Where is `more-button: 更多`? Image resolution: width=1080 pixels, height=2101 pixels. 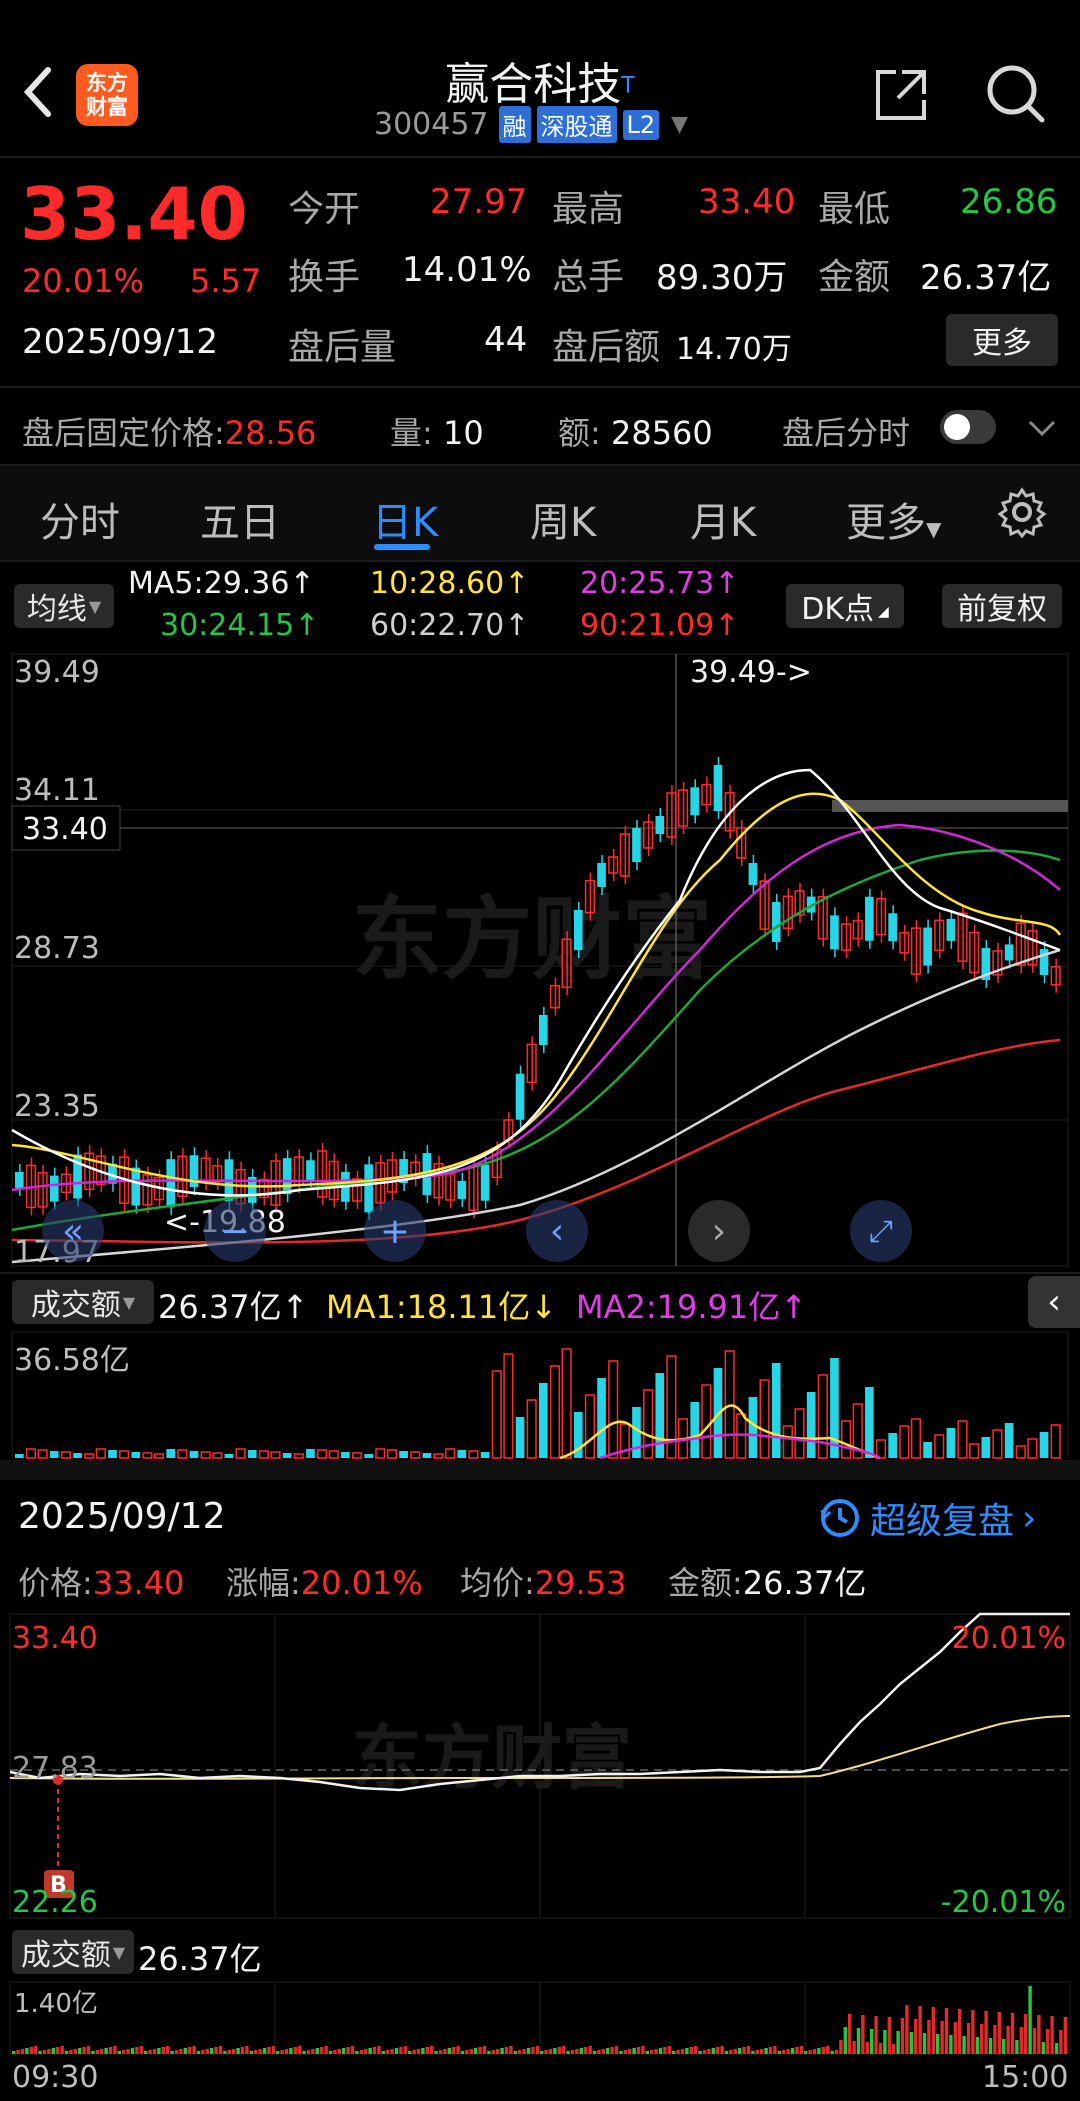 more-button: 更多 is located at coordinates (1002, 340).